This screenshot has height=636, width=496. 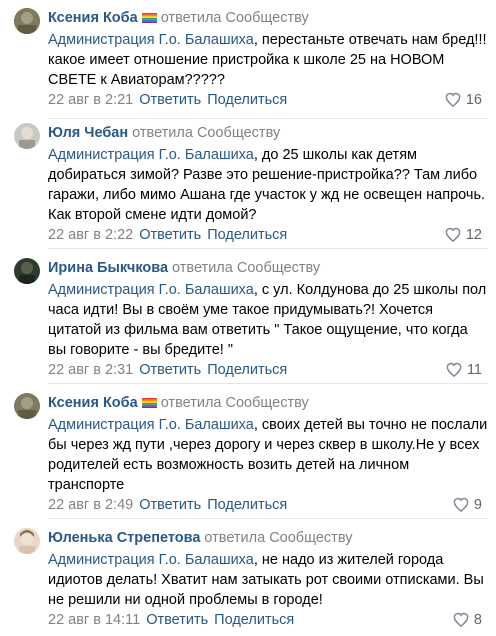 I want to click on comment-date: 22 авг в 2:21, so click(x=90, y=100).